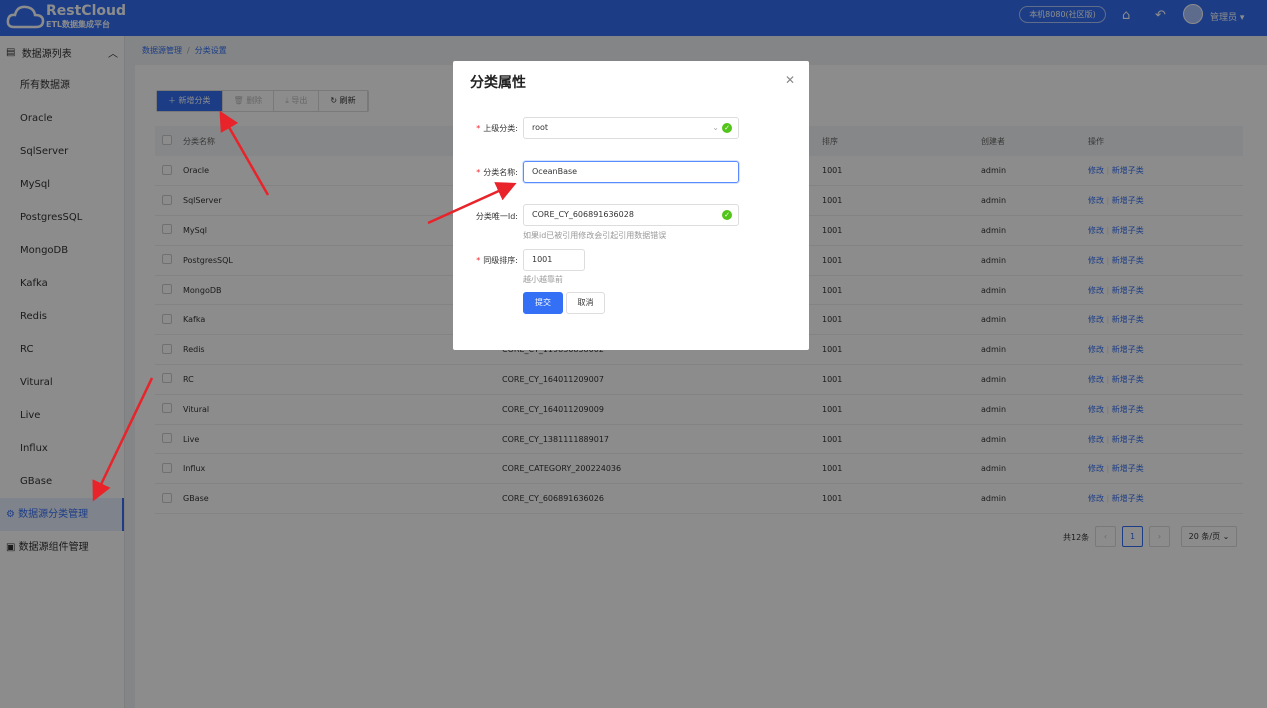  What do you see at coordinates (500, 260) in the screenshot?
I see `label: 同级排序:` at bounding box center [500, 260].